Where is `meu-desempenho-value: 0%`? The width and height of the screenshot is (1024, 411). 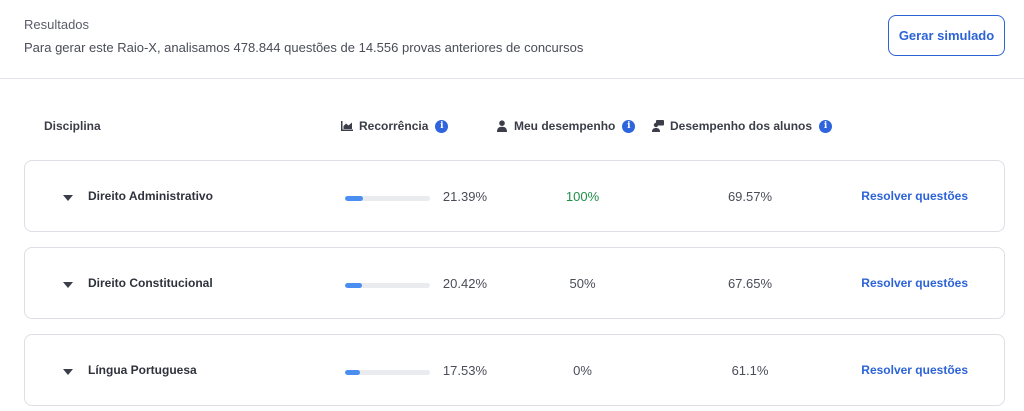
meu-desempenho-value: 0% is located at coordinates (582, 370).